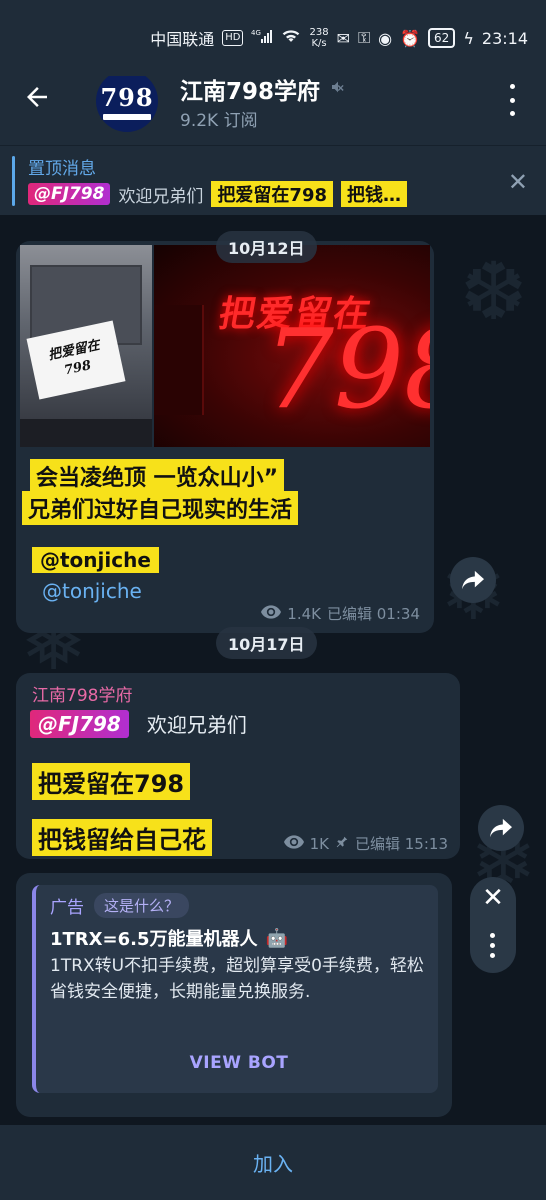 This screenshot has height=1200, width=546. I want to click on eye-icon: ◉, so click(385, 38).